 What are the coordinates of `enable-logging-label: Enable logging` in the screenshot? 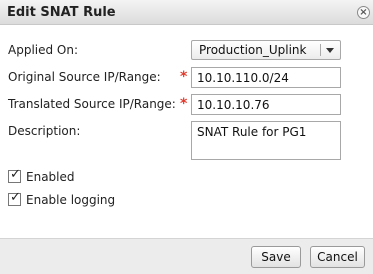 It's located at (70, 200).